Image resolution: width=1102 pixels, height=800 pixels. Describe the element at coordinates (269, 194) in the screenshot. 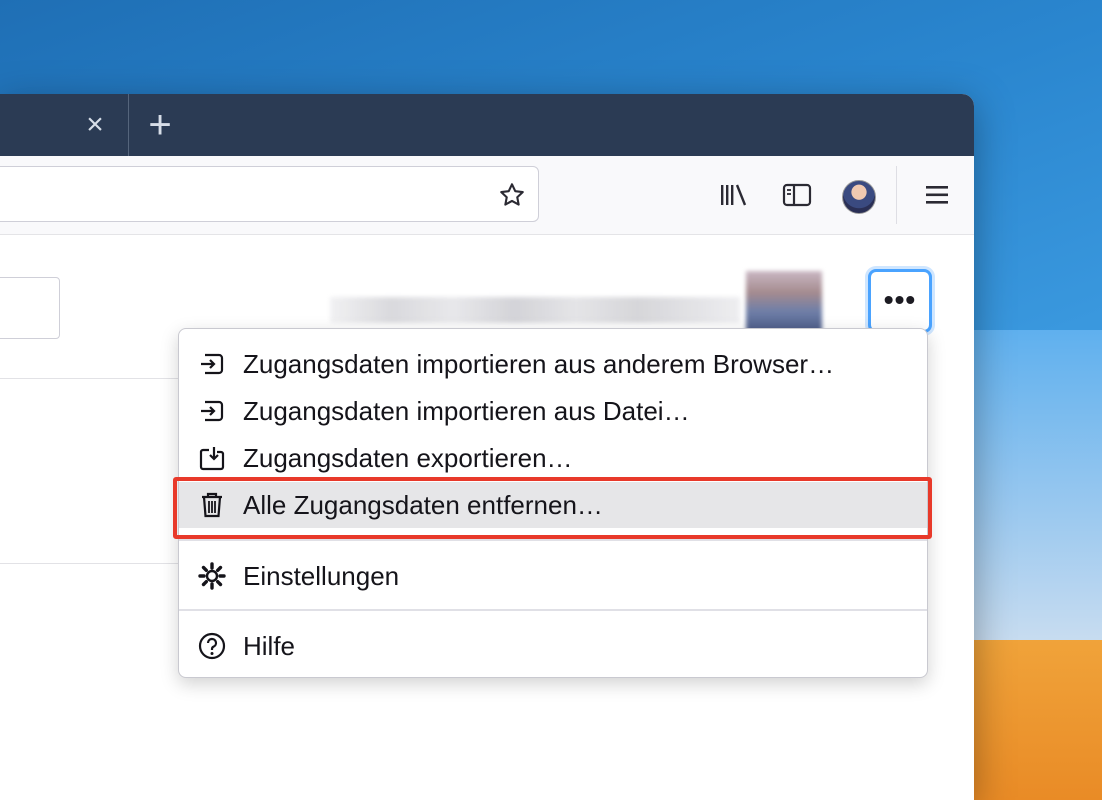

I see `url-bar` at that location.